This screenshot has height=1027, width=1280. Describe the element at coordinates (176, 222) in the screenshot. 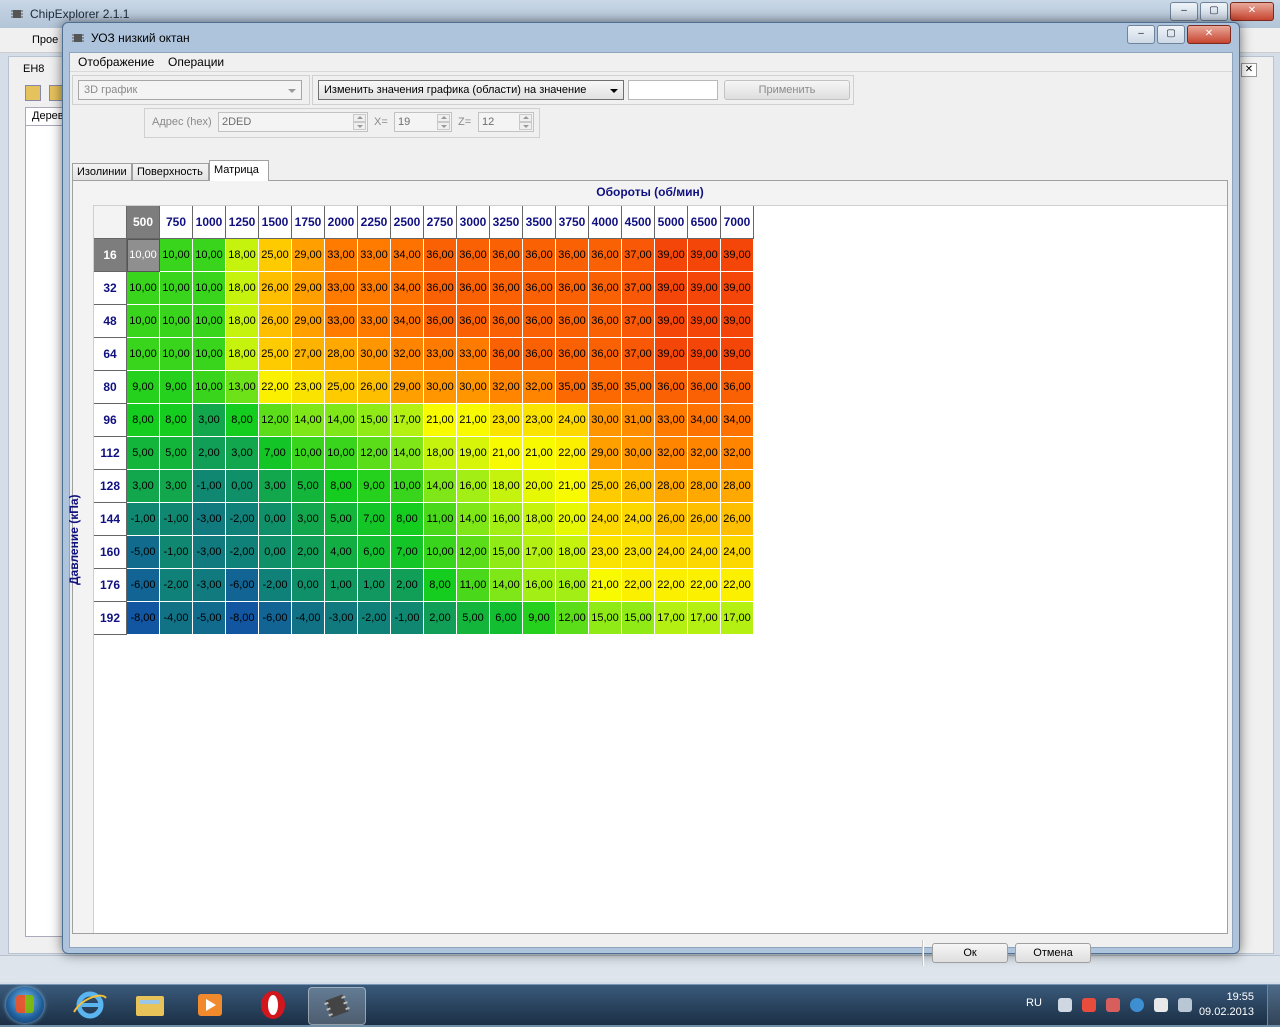

I see `rpm-header: 750` at that location.